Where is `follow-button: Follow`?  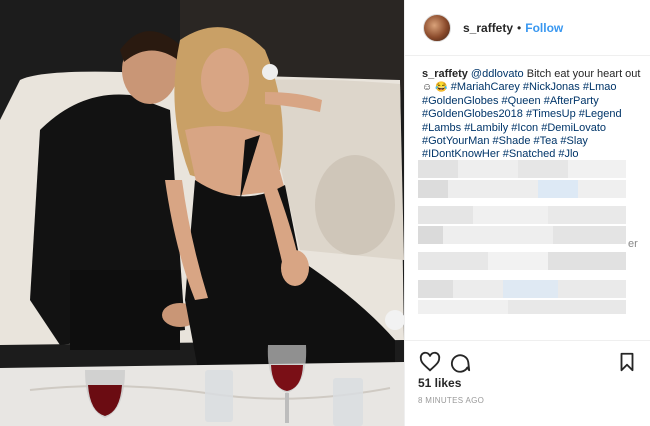 follow-button: Follow is located at coordinates (544, 28).